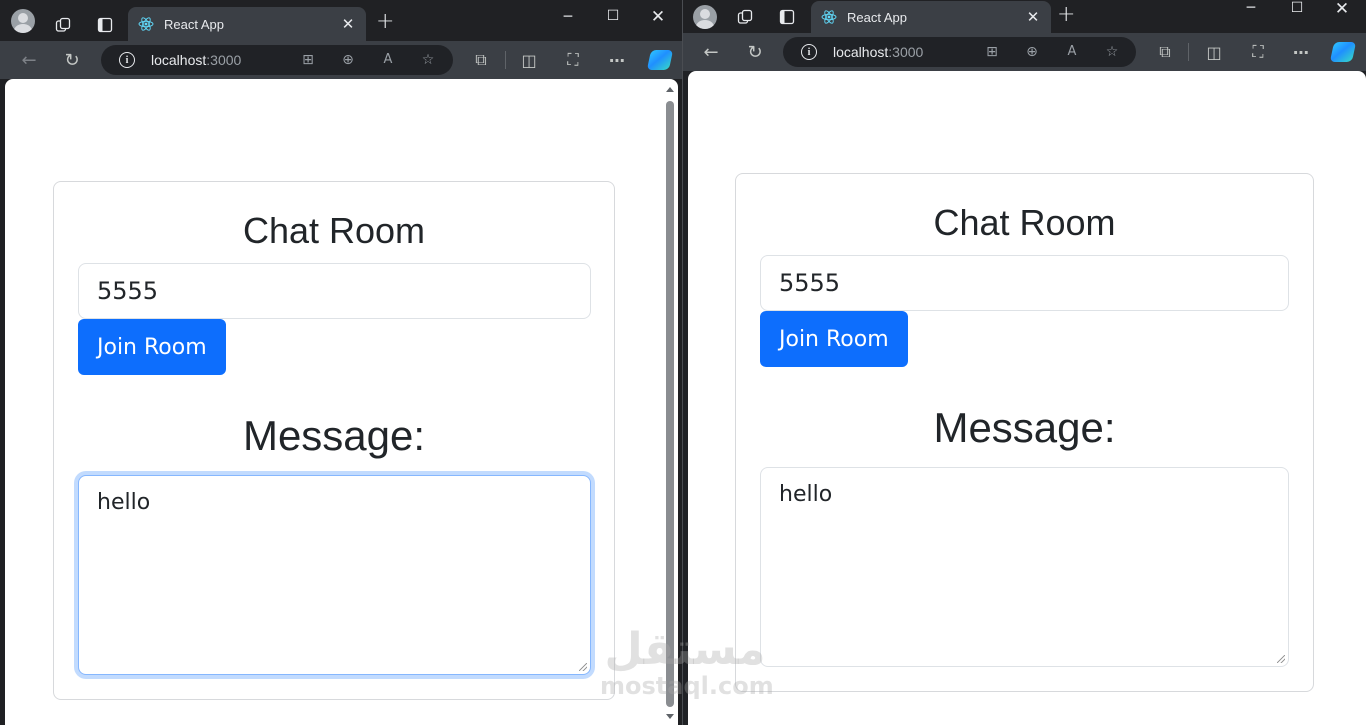 This screenshot has height=725, width=1366. Describe the element at coordinates (670, 89) in the screenshot. I see `scroll-up-icon` at that location.